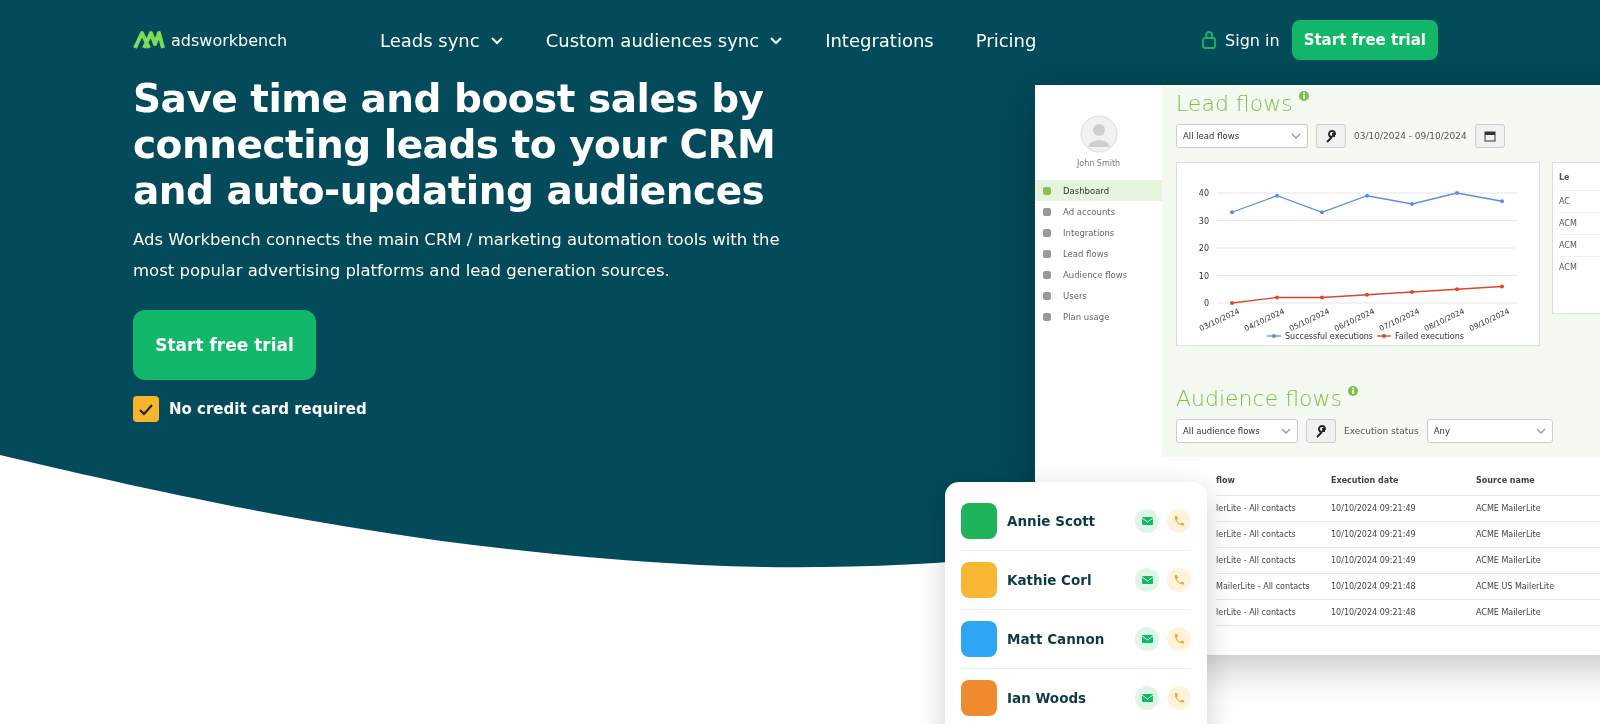 Image resolution: width=1600 pixels, height=724 pixels. What do you see at coordinates (1098, 253) in the screenshot?
I see `sidebar-item: Lead flows` at bounding box center [1098, 253].